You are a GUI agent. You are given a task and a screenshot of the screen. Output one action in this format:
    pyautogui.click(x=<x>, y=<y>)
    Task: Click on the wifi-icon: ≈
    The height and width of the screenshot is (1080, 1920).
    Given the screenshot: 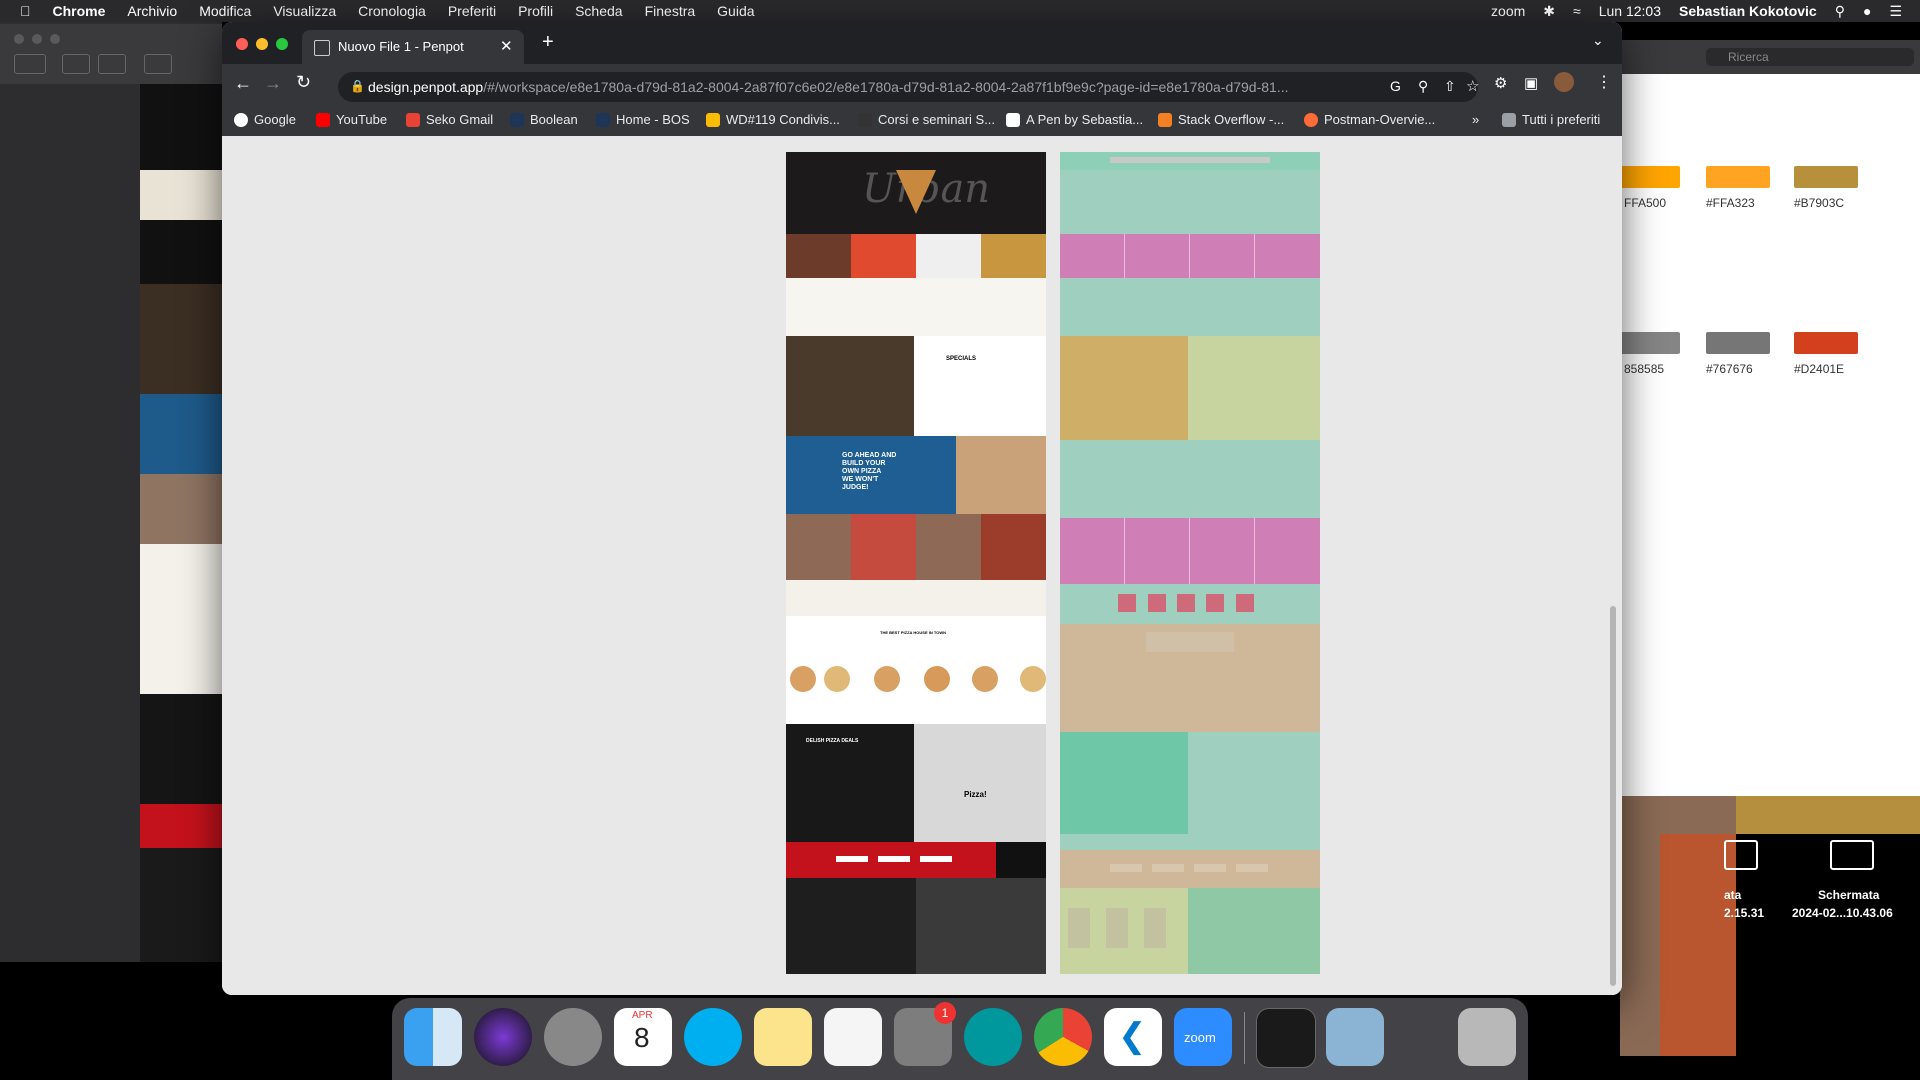 What is the action you would take?
    pyautogui.click(x=1577, y=11)
    